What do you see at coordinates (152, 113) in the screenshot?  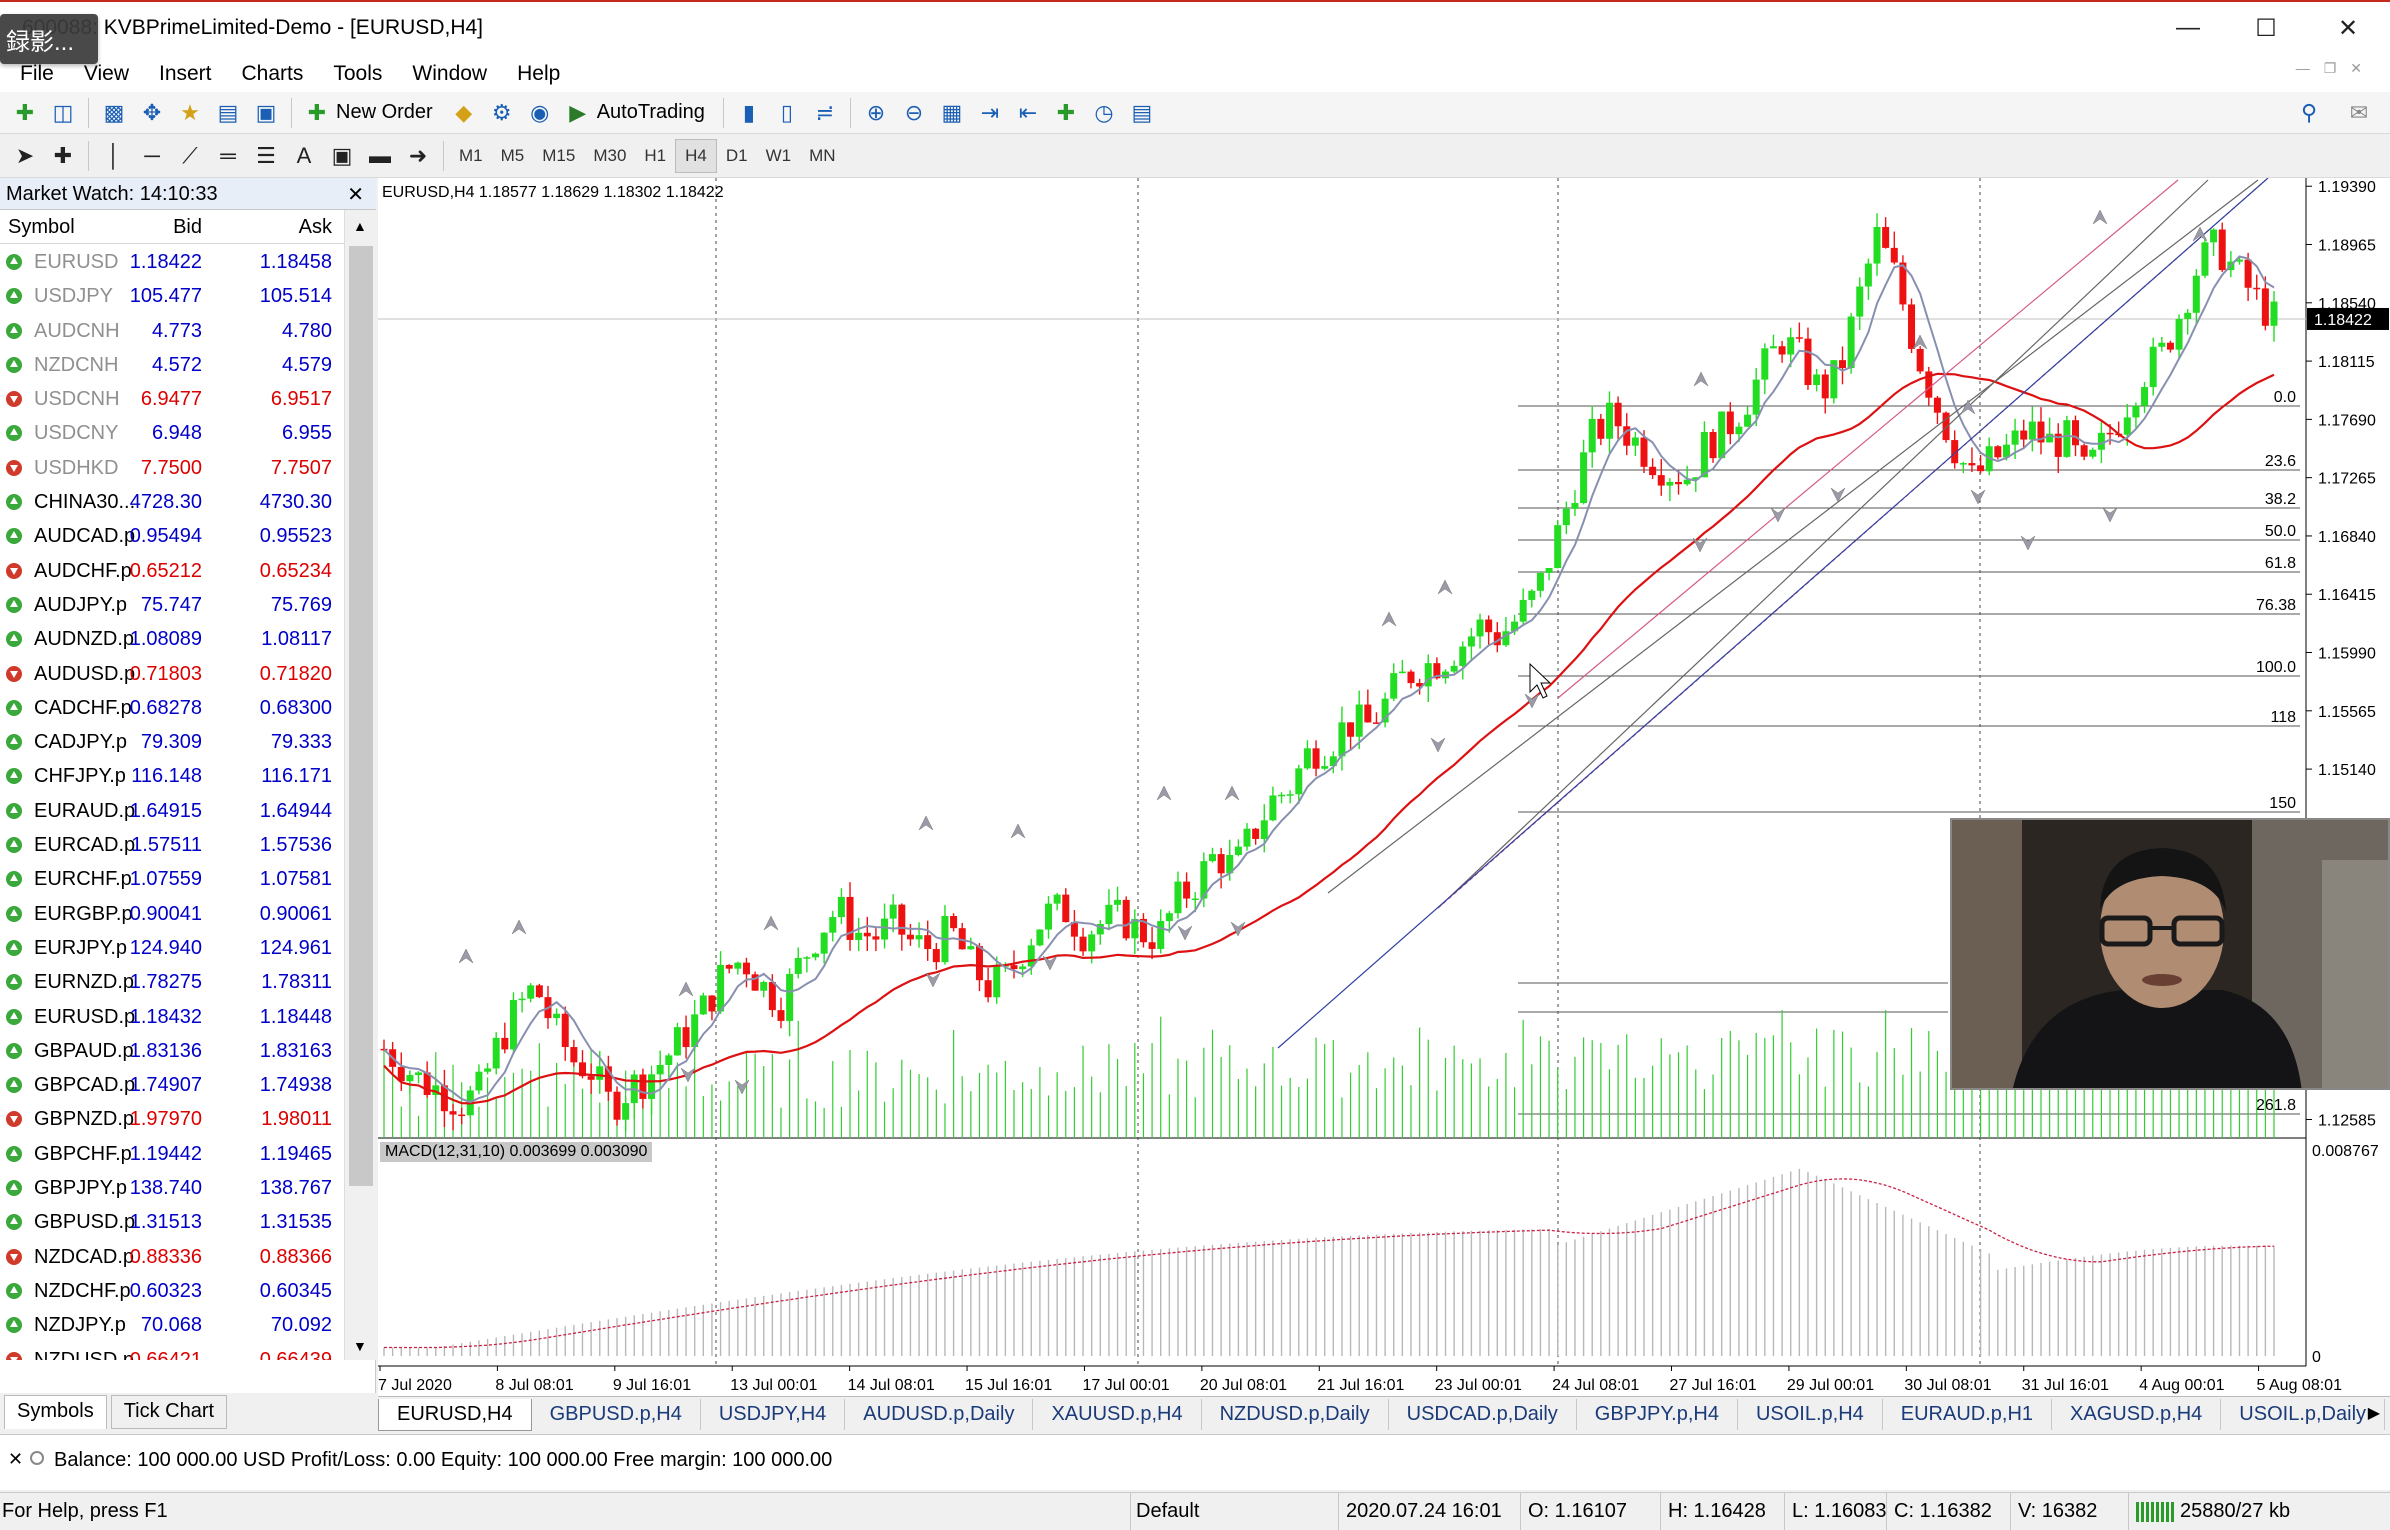 I see `data-window-icon: ✥` at bounding box center [152, 113].